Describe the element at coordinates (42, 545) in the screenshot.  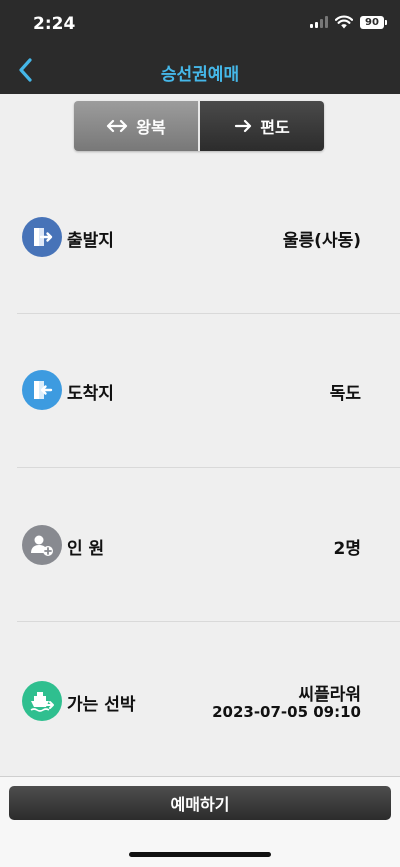
I see `add-person-icon` at that location.